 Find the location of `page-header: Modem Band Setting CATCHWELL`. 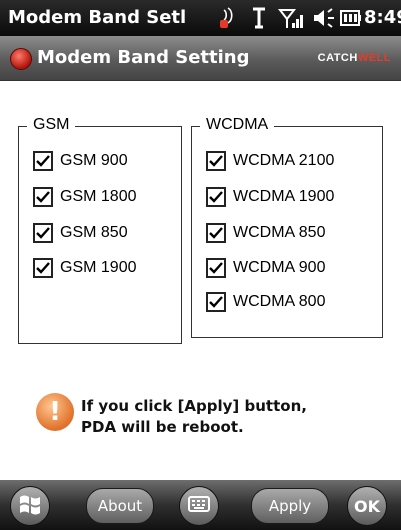

page-header: Modem Band Setting CATCHWELL is located at coordinates (200, 58).